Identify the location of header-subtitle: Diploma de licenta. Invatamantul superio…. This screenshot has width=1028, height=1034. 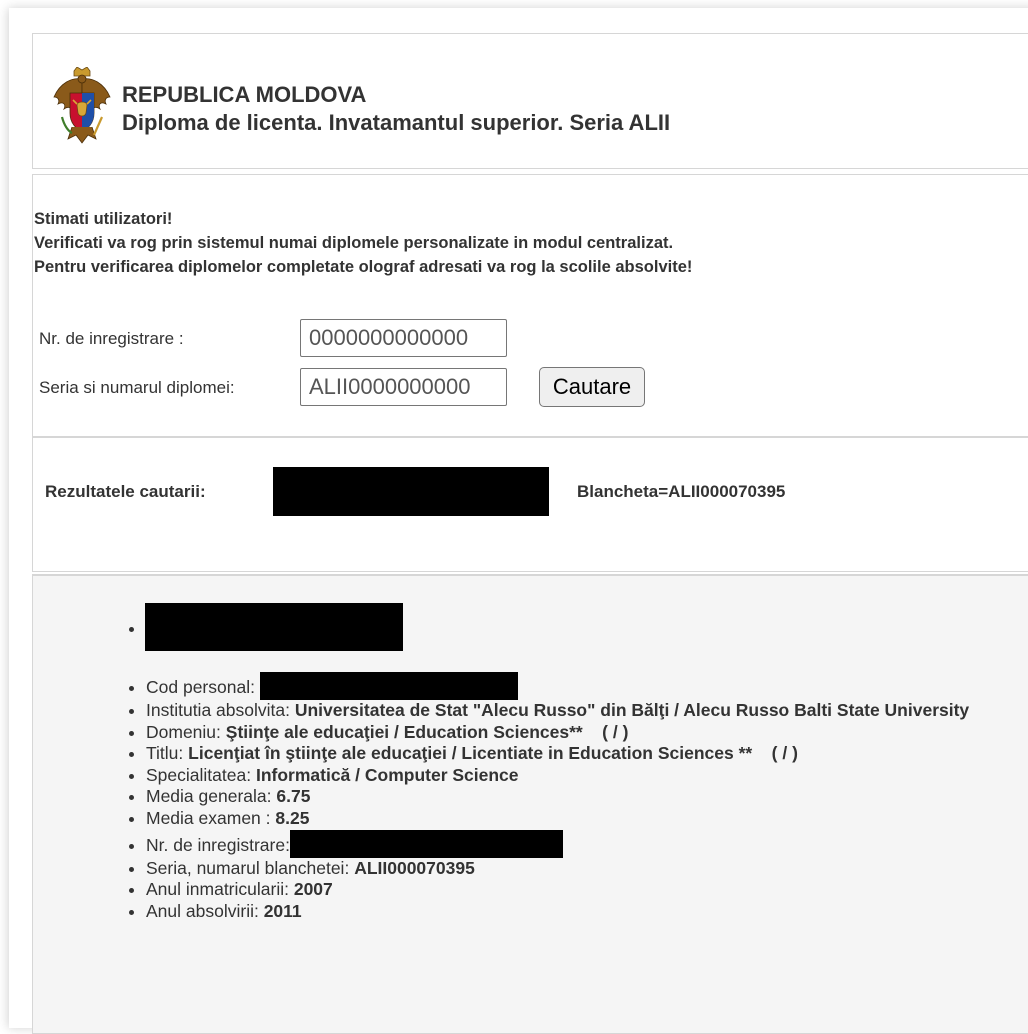
(396, 122).